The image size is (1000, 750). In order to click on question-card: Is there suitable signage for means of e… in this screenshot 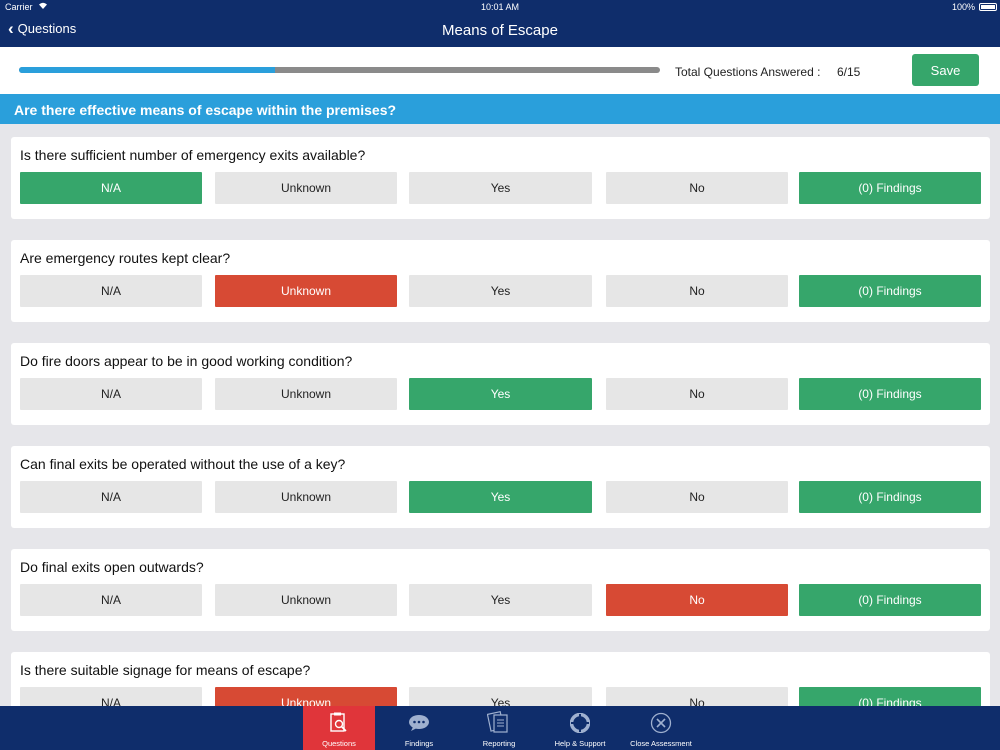, I will do `click(500, 679)`.